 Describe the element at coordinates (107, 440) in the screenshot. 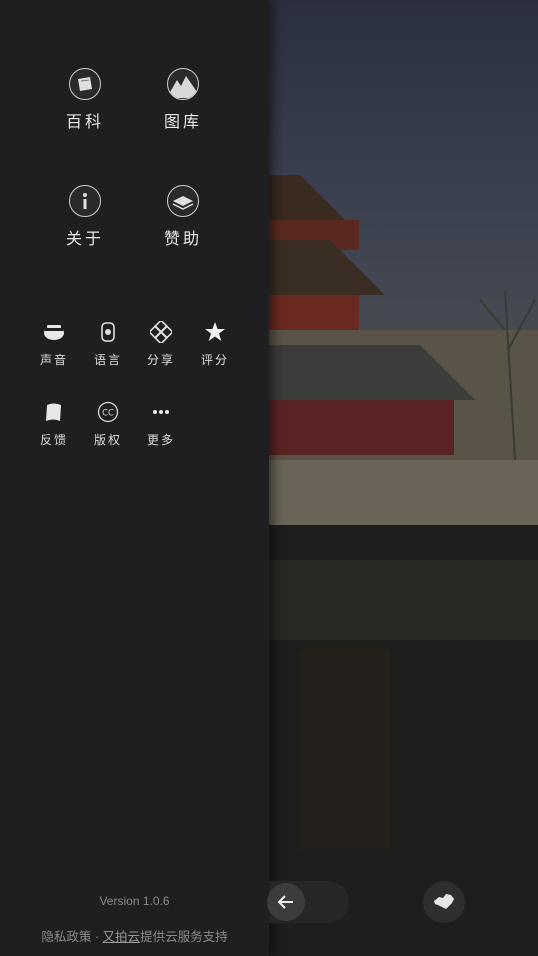

I see `menu-item-label: 版权` at that location.